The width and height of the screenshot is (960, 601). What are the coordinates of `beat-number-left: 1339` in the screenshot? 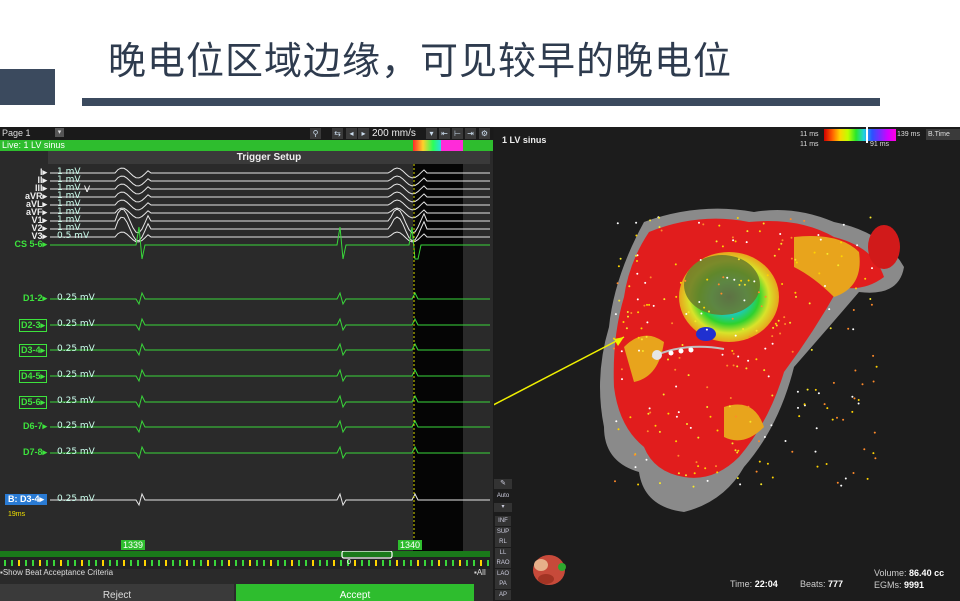 It's located at (133, 545).